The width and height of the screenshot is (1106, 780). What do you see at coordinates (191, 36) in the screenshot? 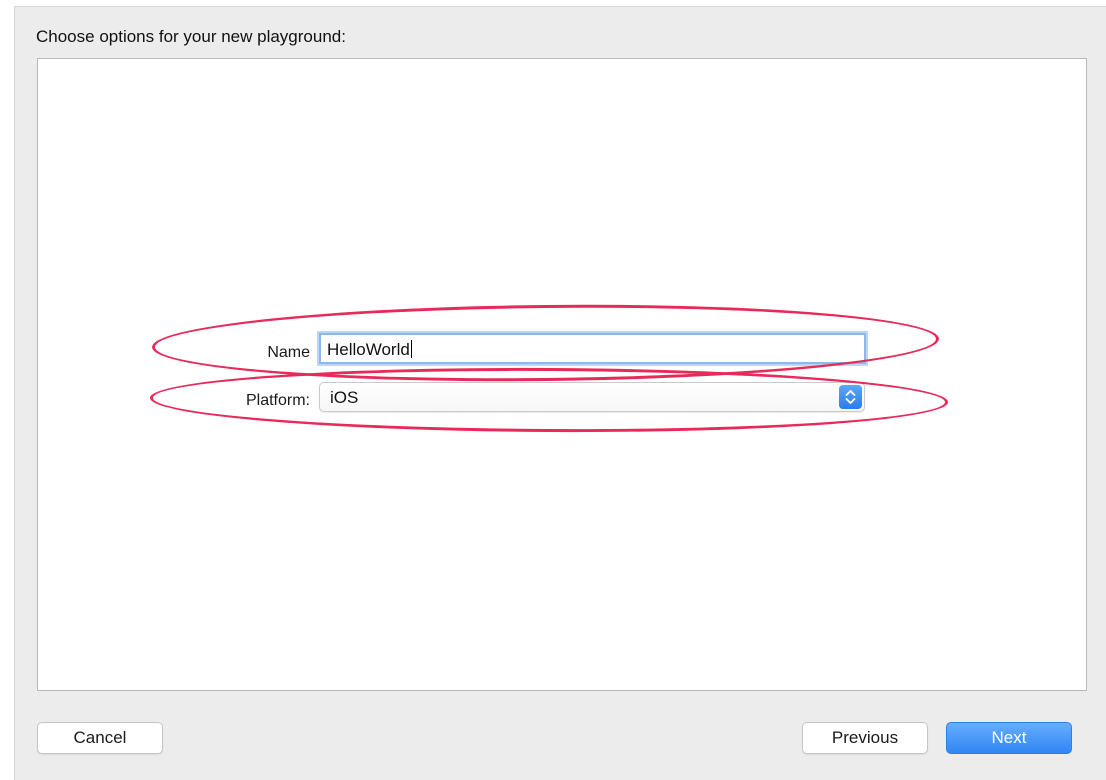
I see `dialog-title: Choose options for your new playground:` at bounding box center [191, 36].